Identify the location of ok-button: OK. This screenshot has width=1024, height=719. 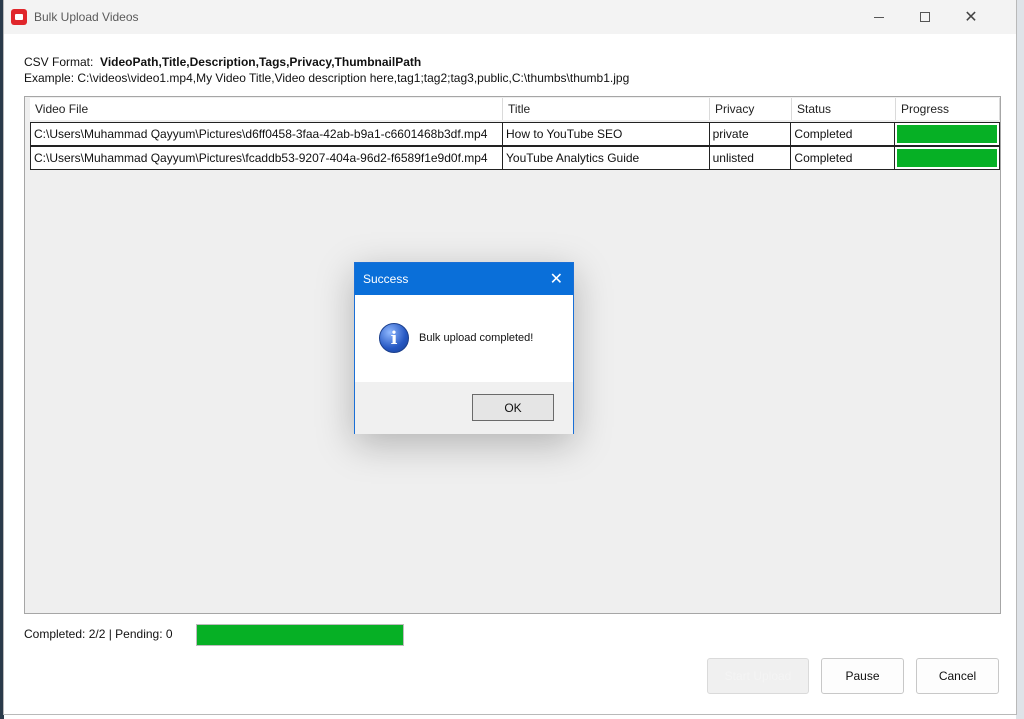
(513, 407).